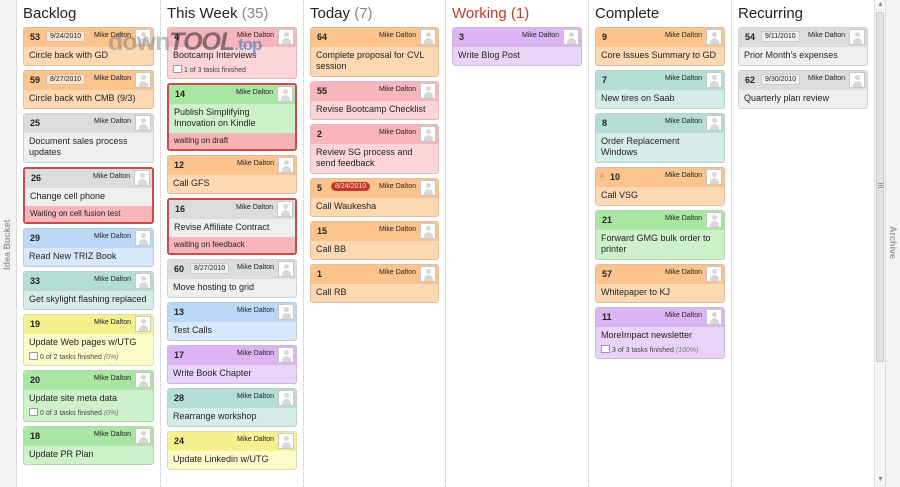 This screenshot has width=900, height=487. I want to click on archive-label: Archive, so click(893, 243).